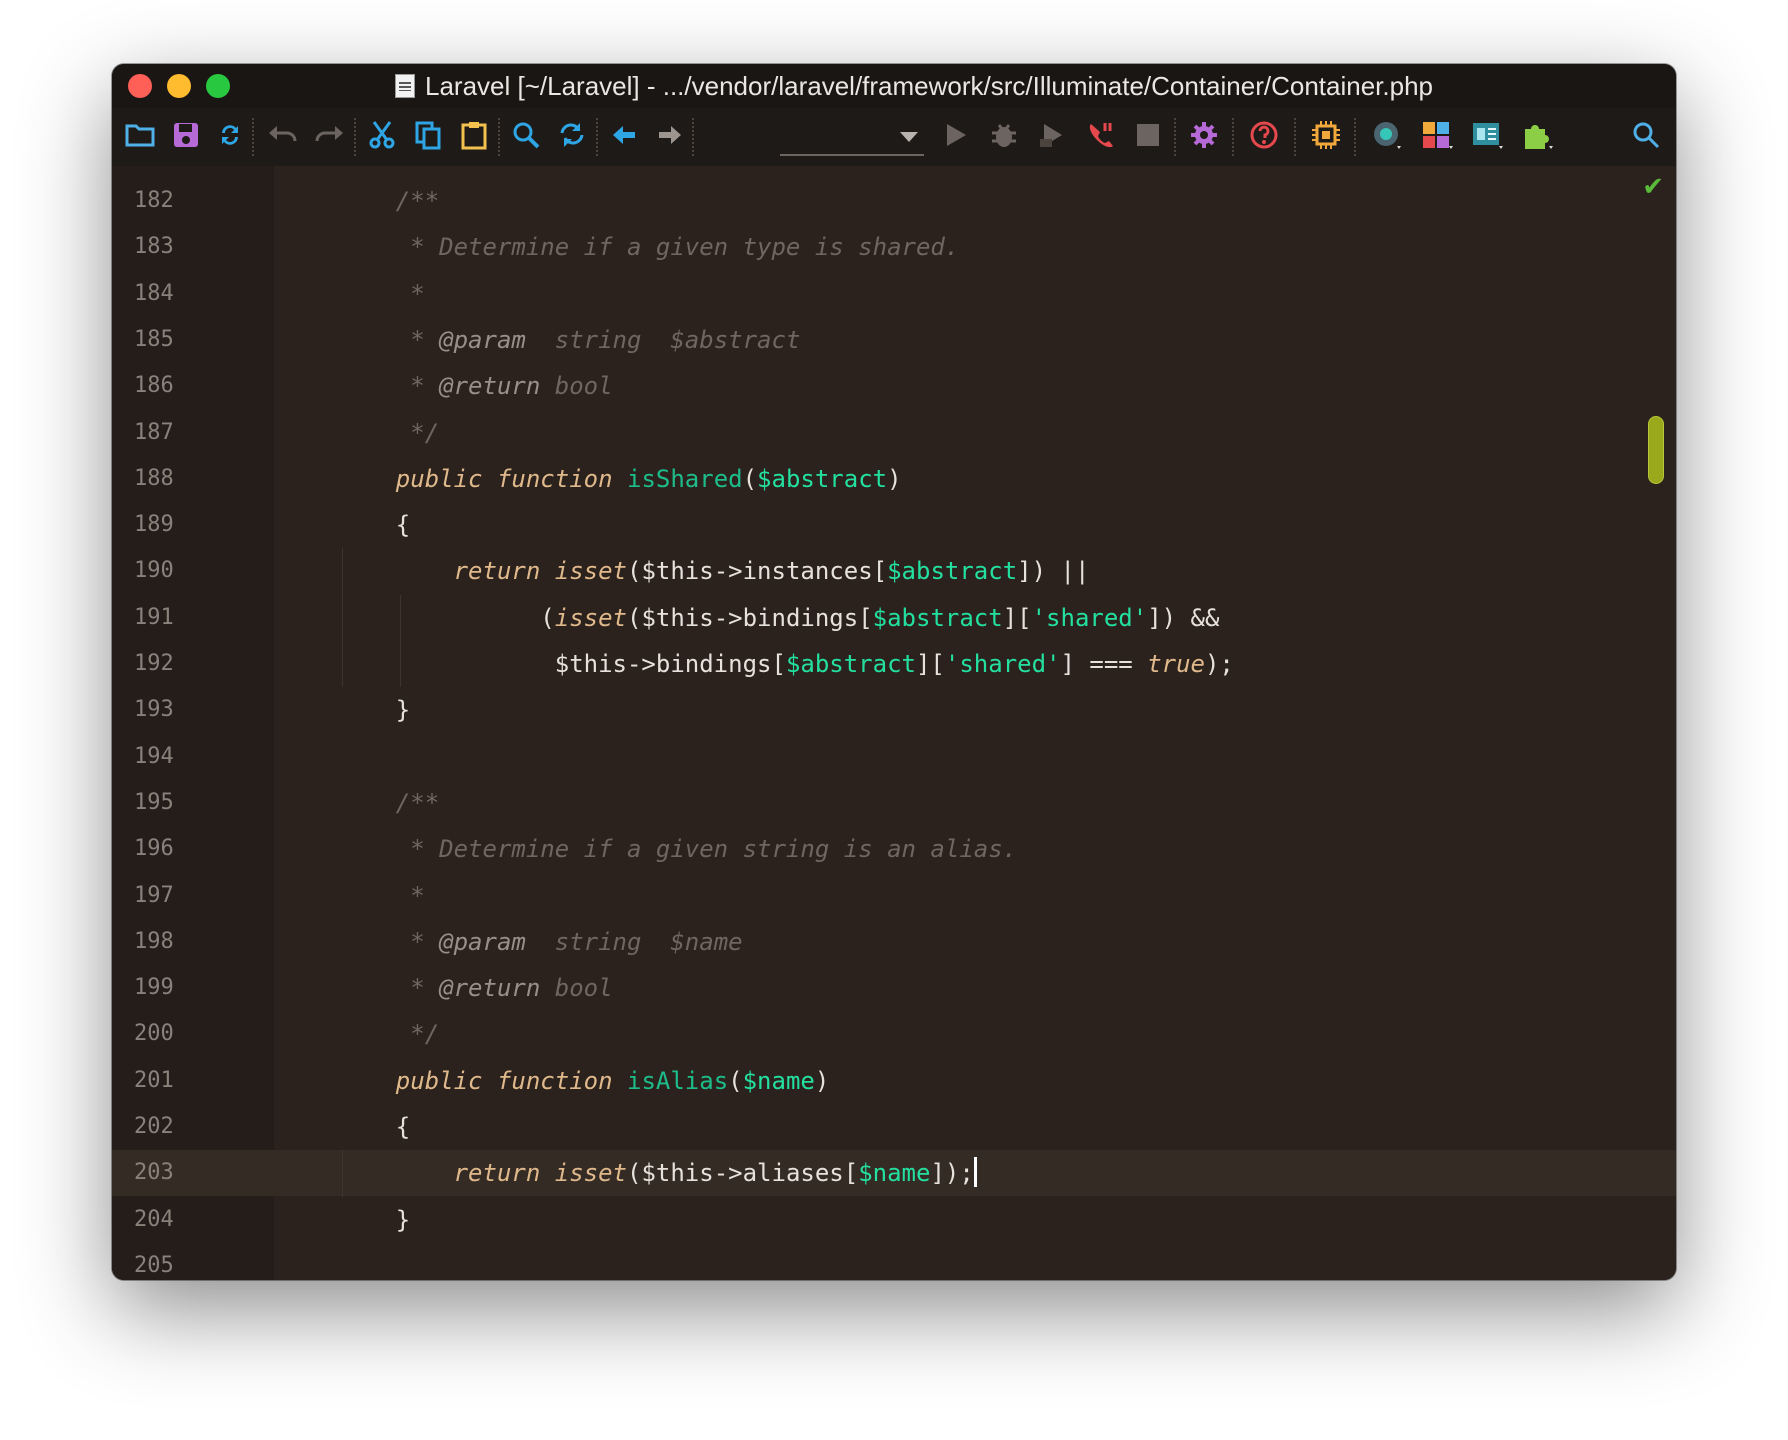 The image size is (1788, 1440). Describe the element at coordinates (894, 433) in the screenshot. I see `code-line: 187 */` at that location.